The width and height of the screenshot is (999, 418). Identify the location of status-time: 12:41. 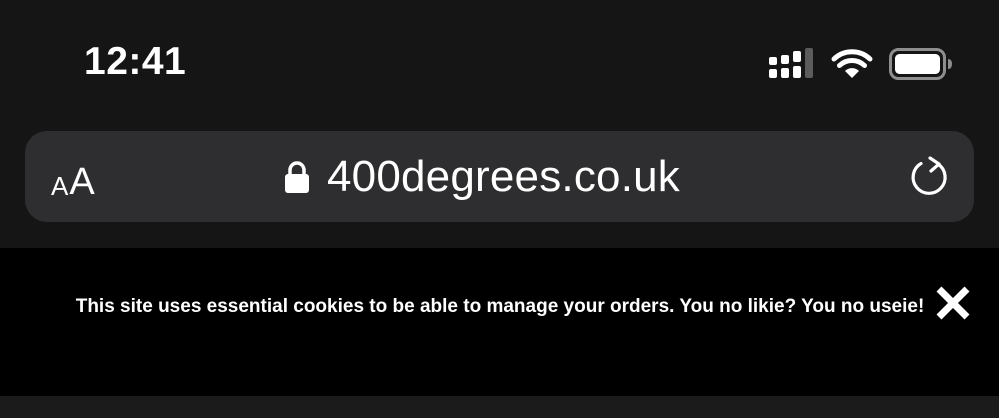
(135, 61).